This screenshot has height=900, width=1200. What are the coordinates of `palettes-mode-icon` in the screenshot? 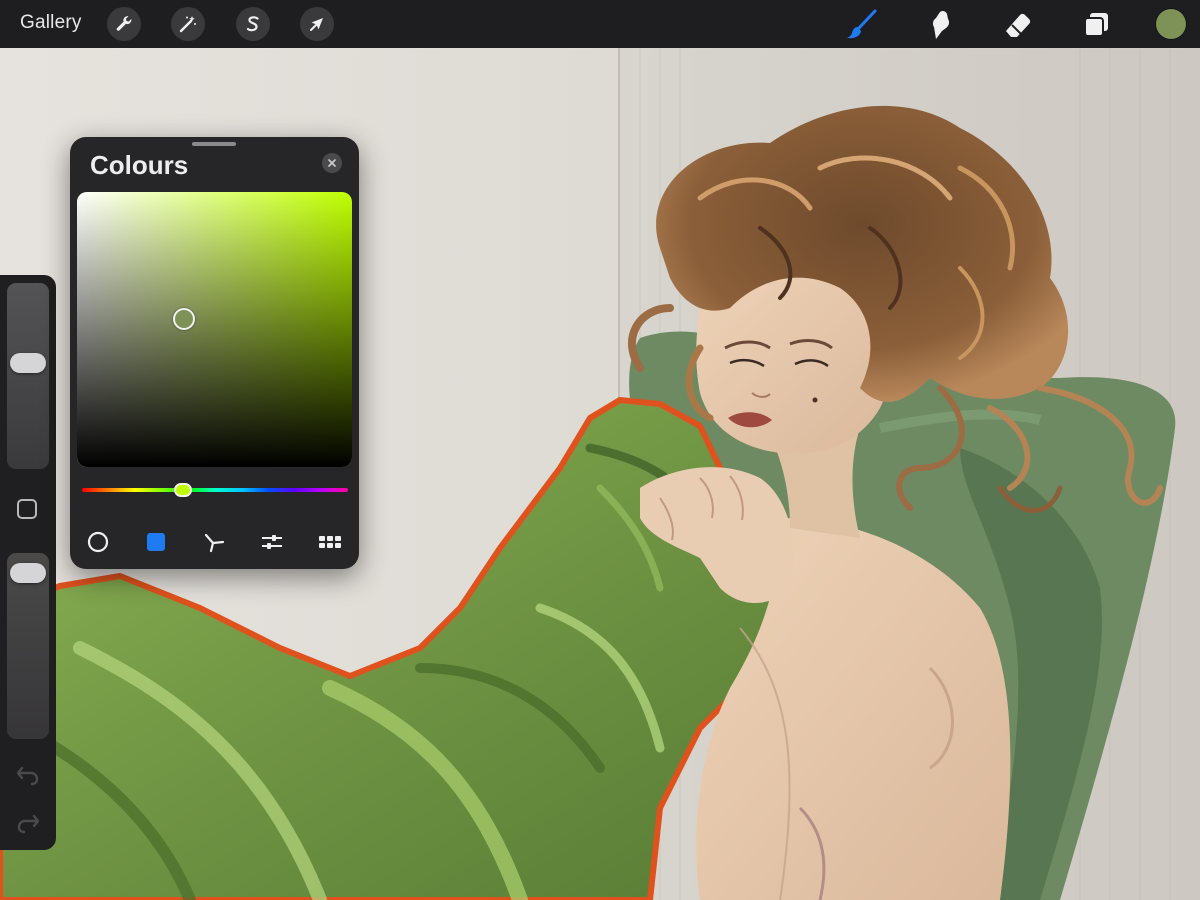 It's located at (330, 542).